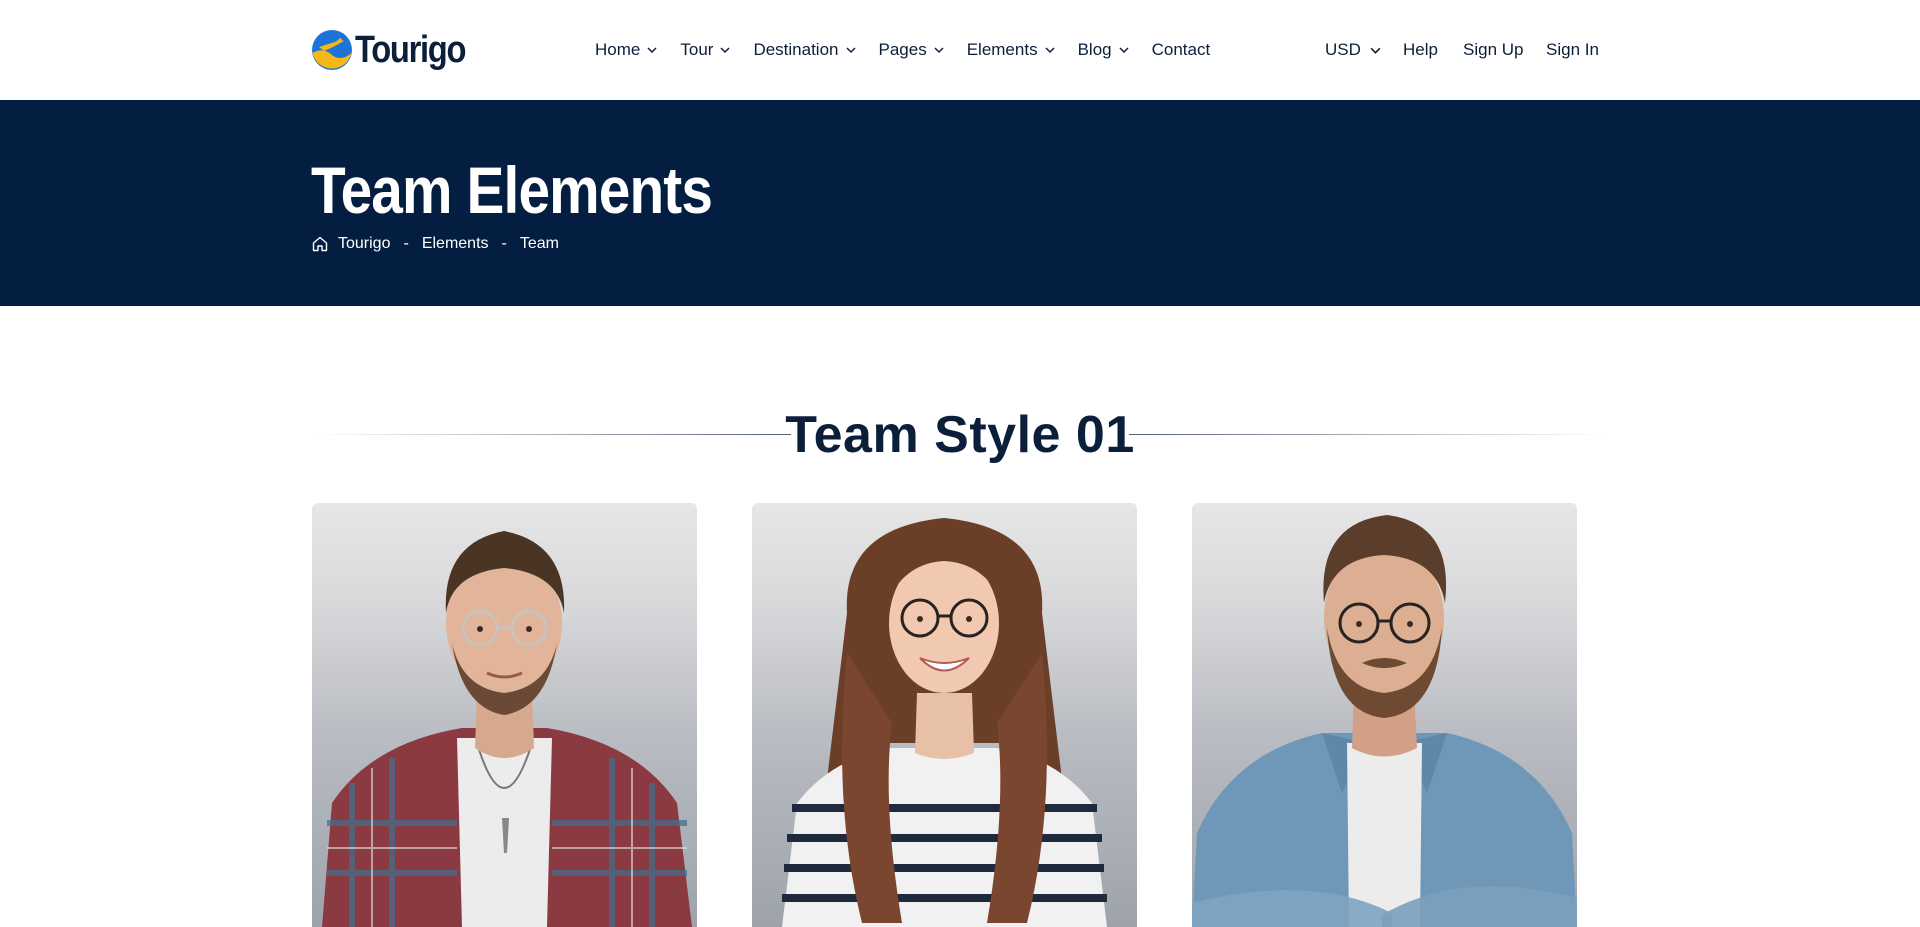  Describe the element at coordinates (332, 50) in the screenshot. I see `plane-sun-logo-icon` at that location.